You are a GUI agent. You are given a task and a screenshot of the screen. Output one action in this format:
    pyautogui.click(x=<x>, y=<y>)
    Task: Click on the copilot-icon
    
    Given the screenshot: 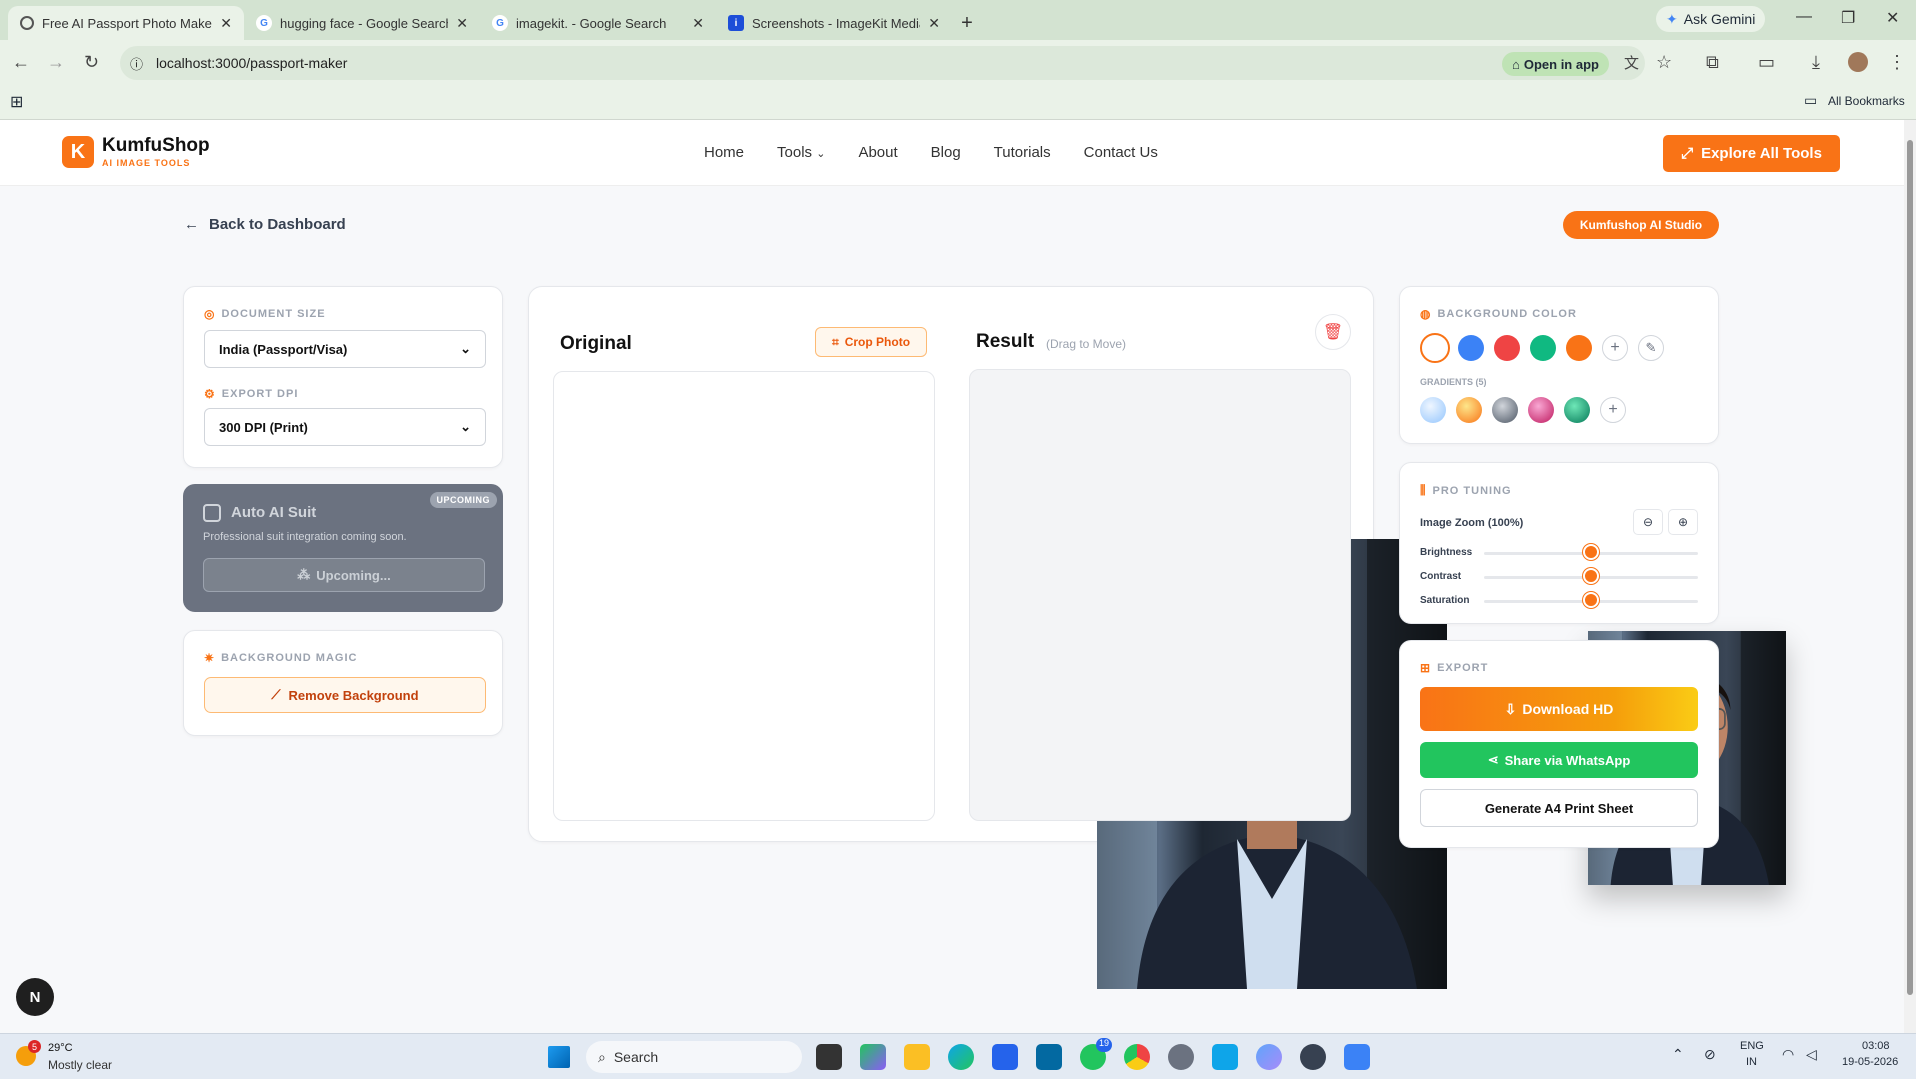 What is the action you would take?
    pyautogui.click(x=873, y=1057)
    